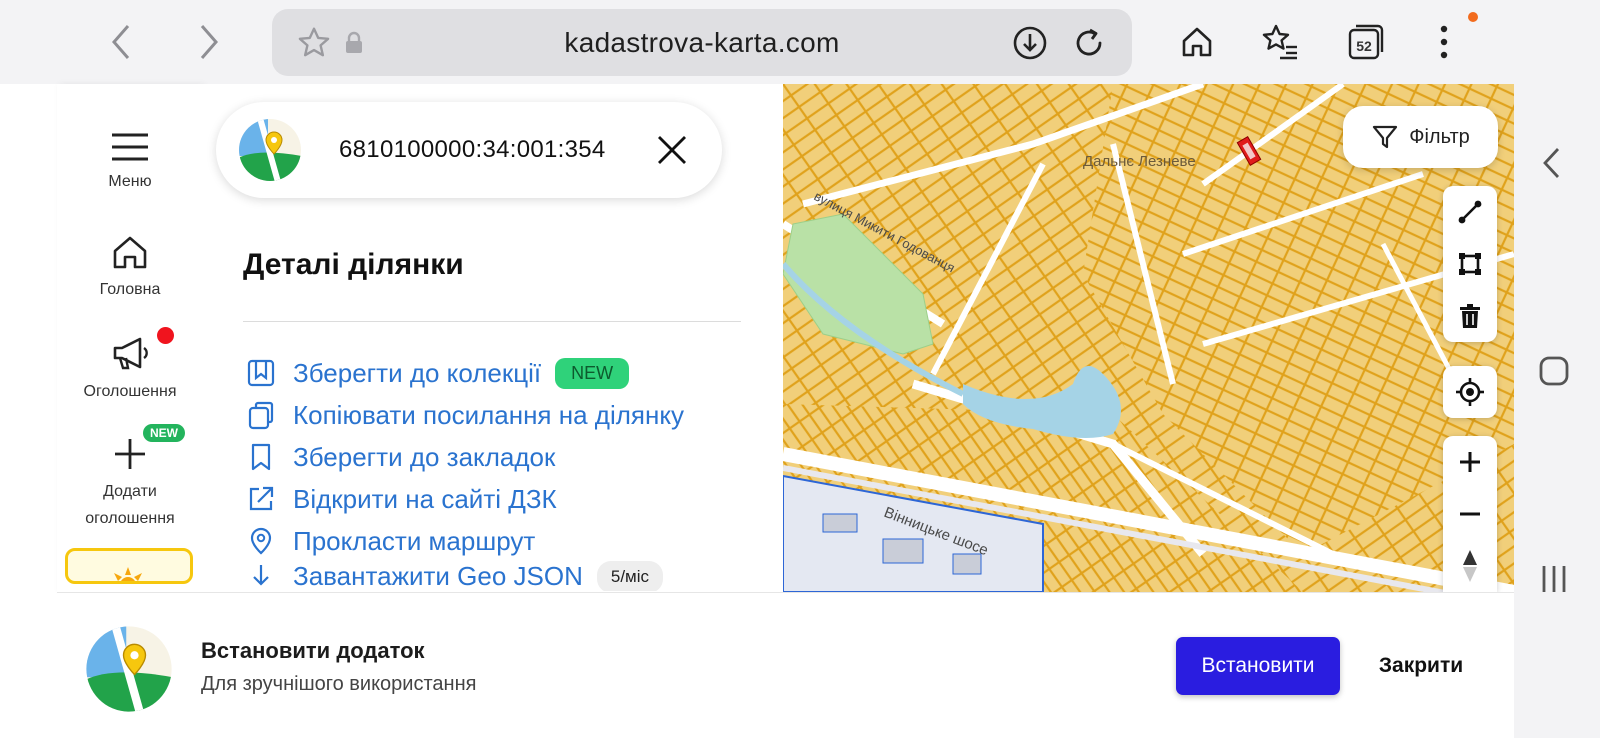 The image size is (1600, 739). Describe the element at coordinates (130, 163) in the screenshot. I see `sidebar-item-menu: Меню` at that location.